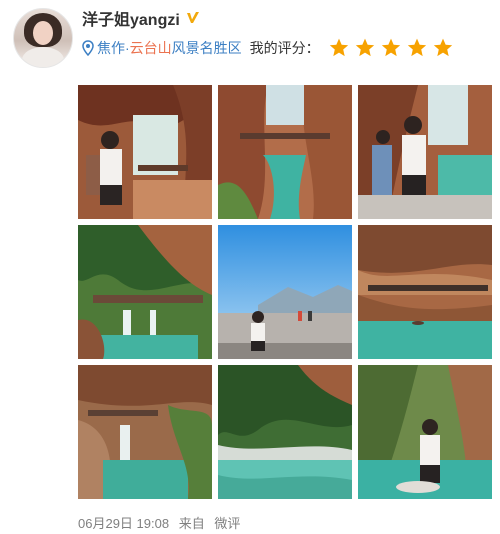 This screenshot has height=534, width=500. I want to click on avatar, so click(43, 38).